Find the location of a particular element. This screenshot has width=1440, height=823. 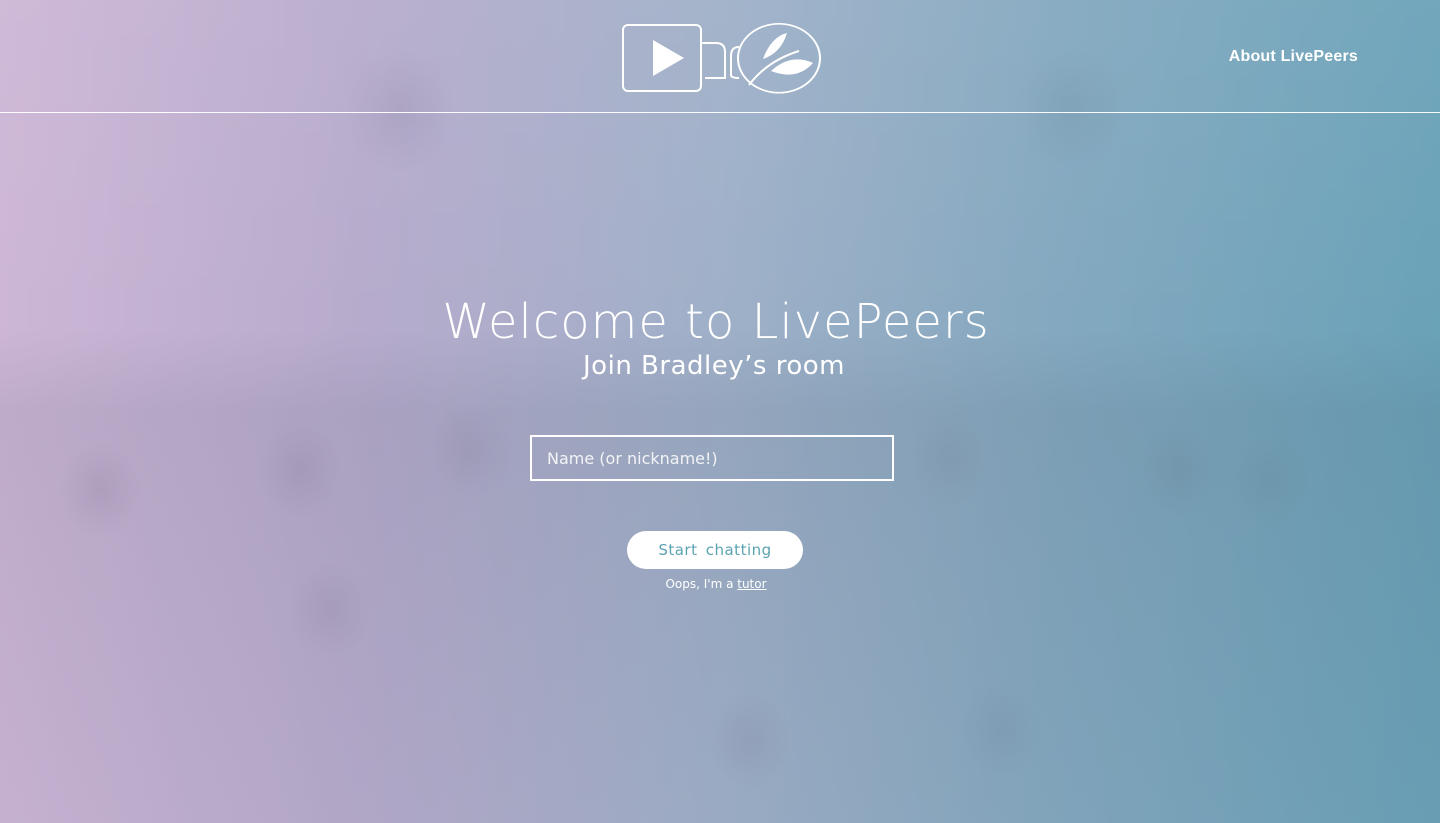

about-livepeers-link: About LivePeers is located at coordinates (1293, 57).